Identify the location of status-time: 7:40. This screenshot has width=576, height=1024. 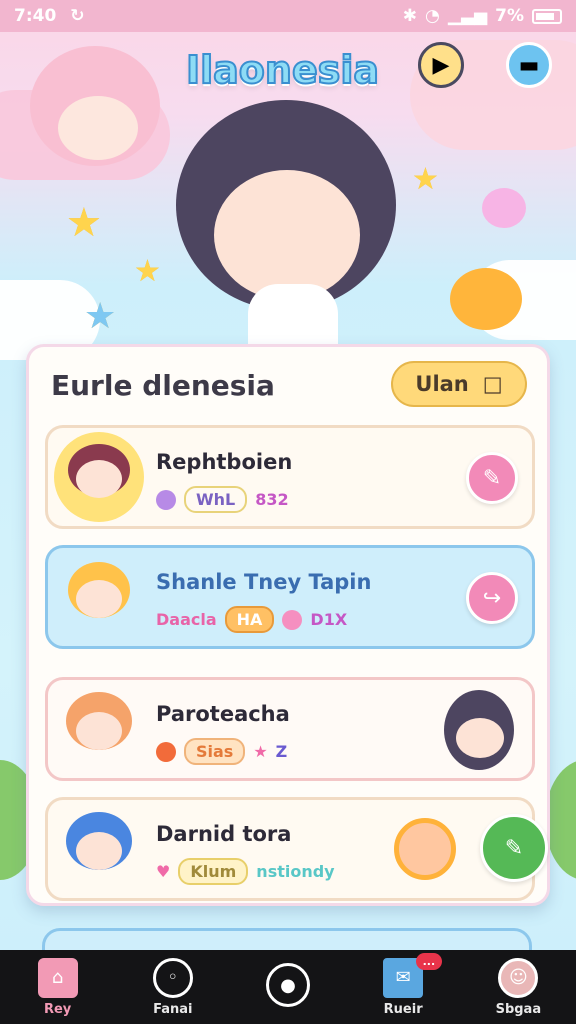
(35, 16).